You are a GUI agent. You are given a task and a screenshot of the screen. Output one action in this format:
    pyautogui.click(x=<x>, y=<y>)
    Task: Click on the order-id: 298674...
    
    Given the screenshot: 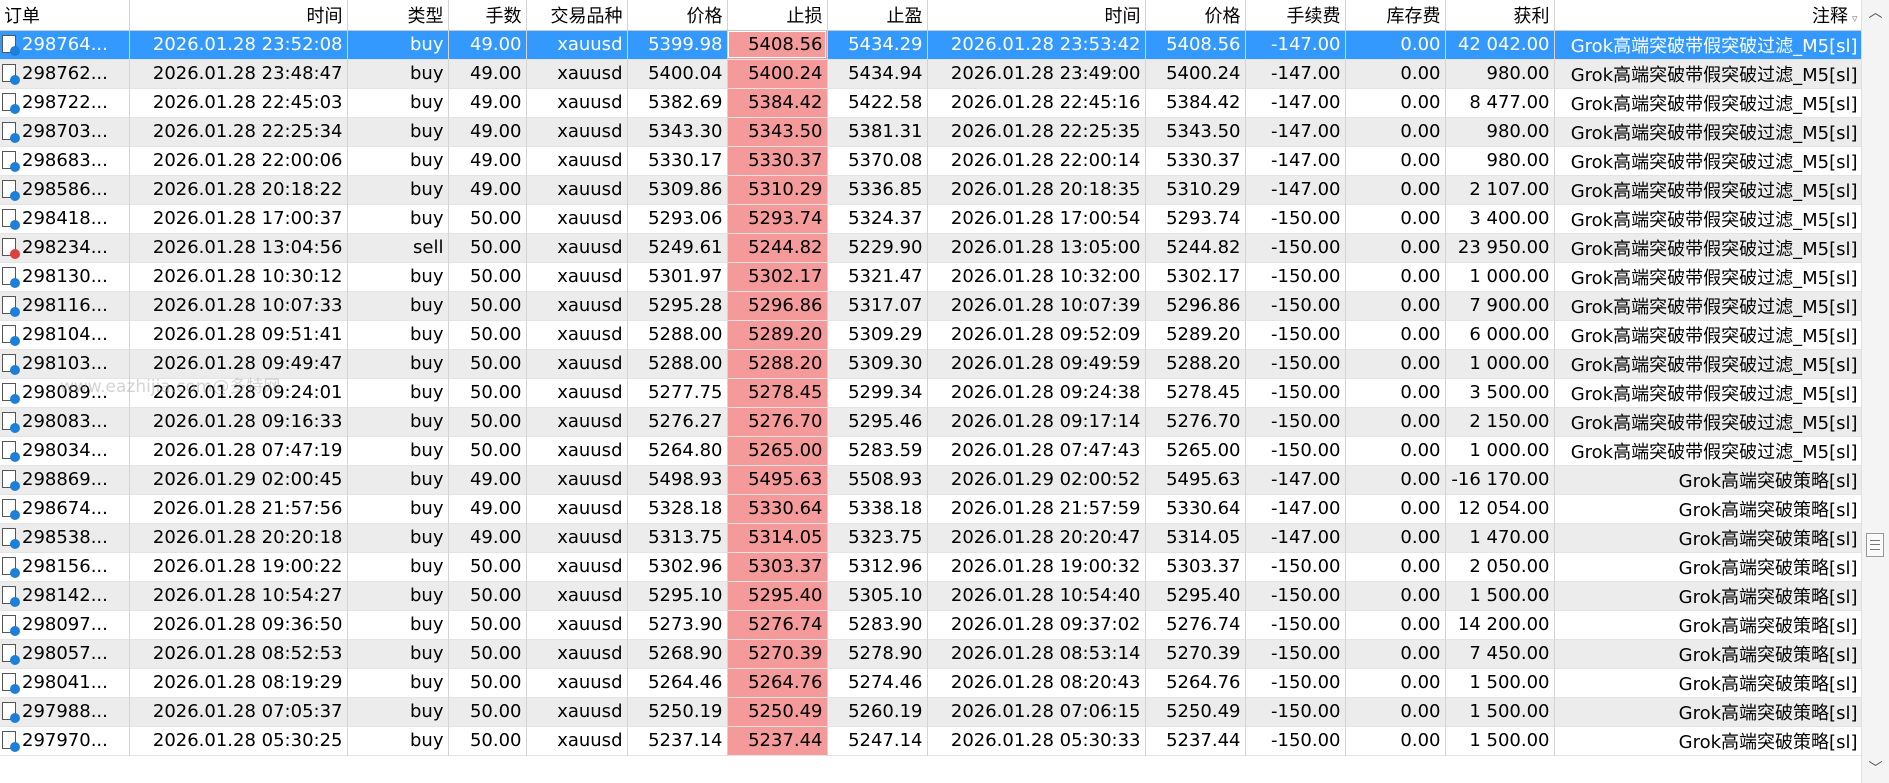 What is the action you would take?
    pyautogui.click(x=65, y=508)
    